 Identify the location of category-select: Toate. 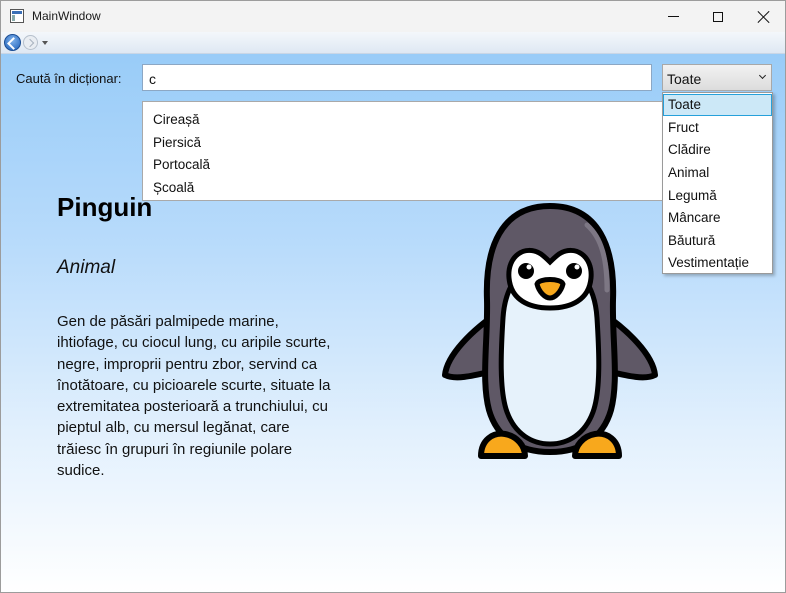
(717, 77).